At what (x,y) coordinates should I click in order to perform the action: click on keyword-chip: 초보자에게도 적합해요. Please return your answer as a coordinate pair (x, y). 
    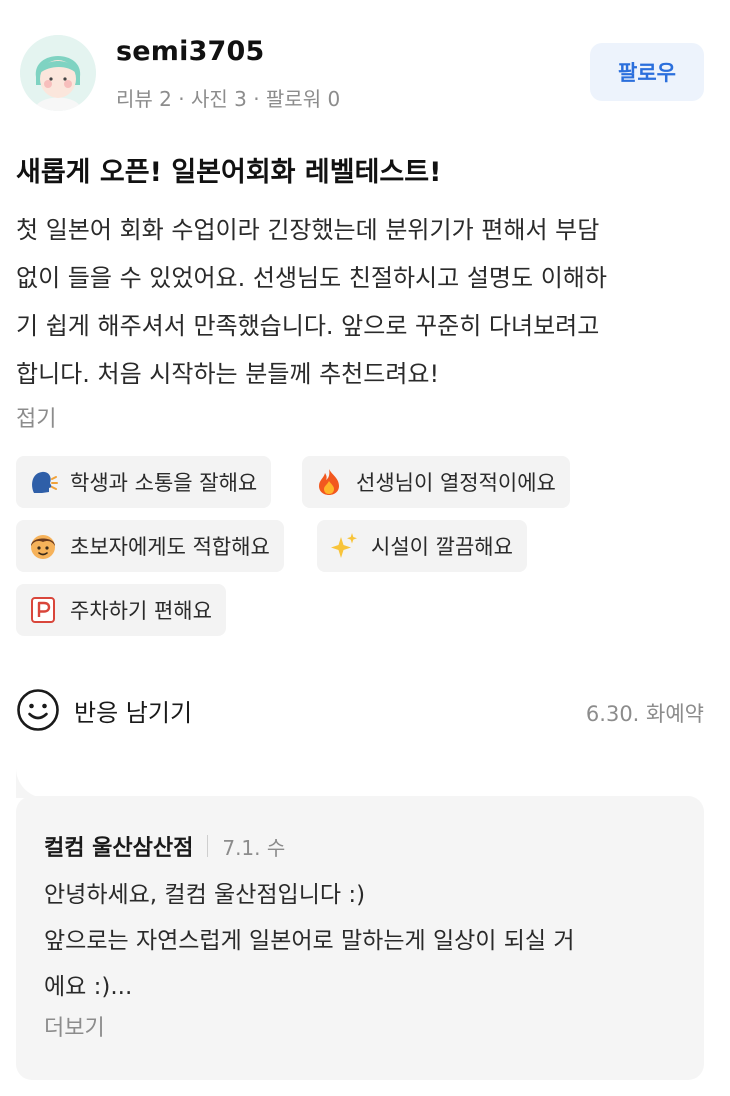
    Looking at the image, I should click on (150, 546).